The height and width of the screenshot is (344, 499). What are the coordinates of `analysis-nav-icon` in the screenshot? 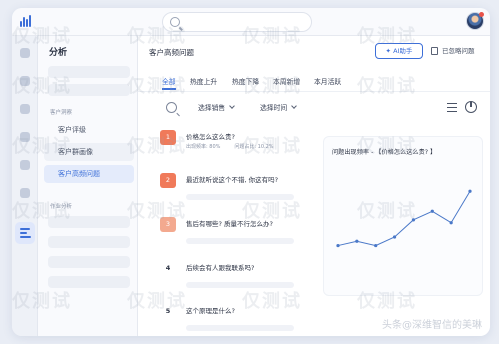 It's located at (25, 233).